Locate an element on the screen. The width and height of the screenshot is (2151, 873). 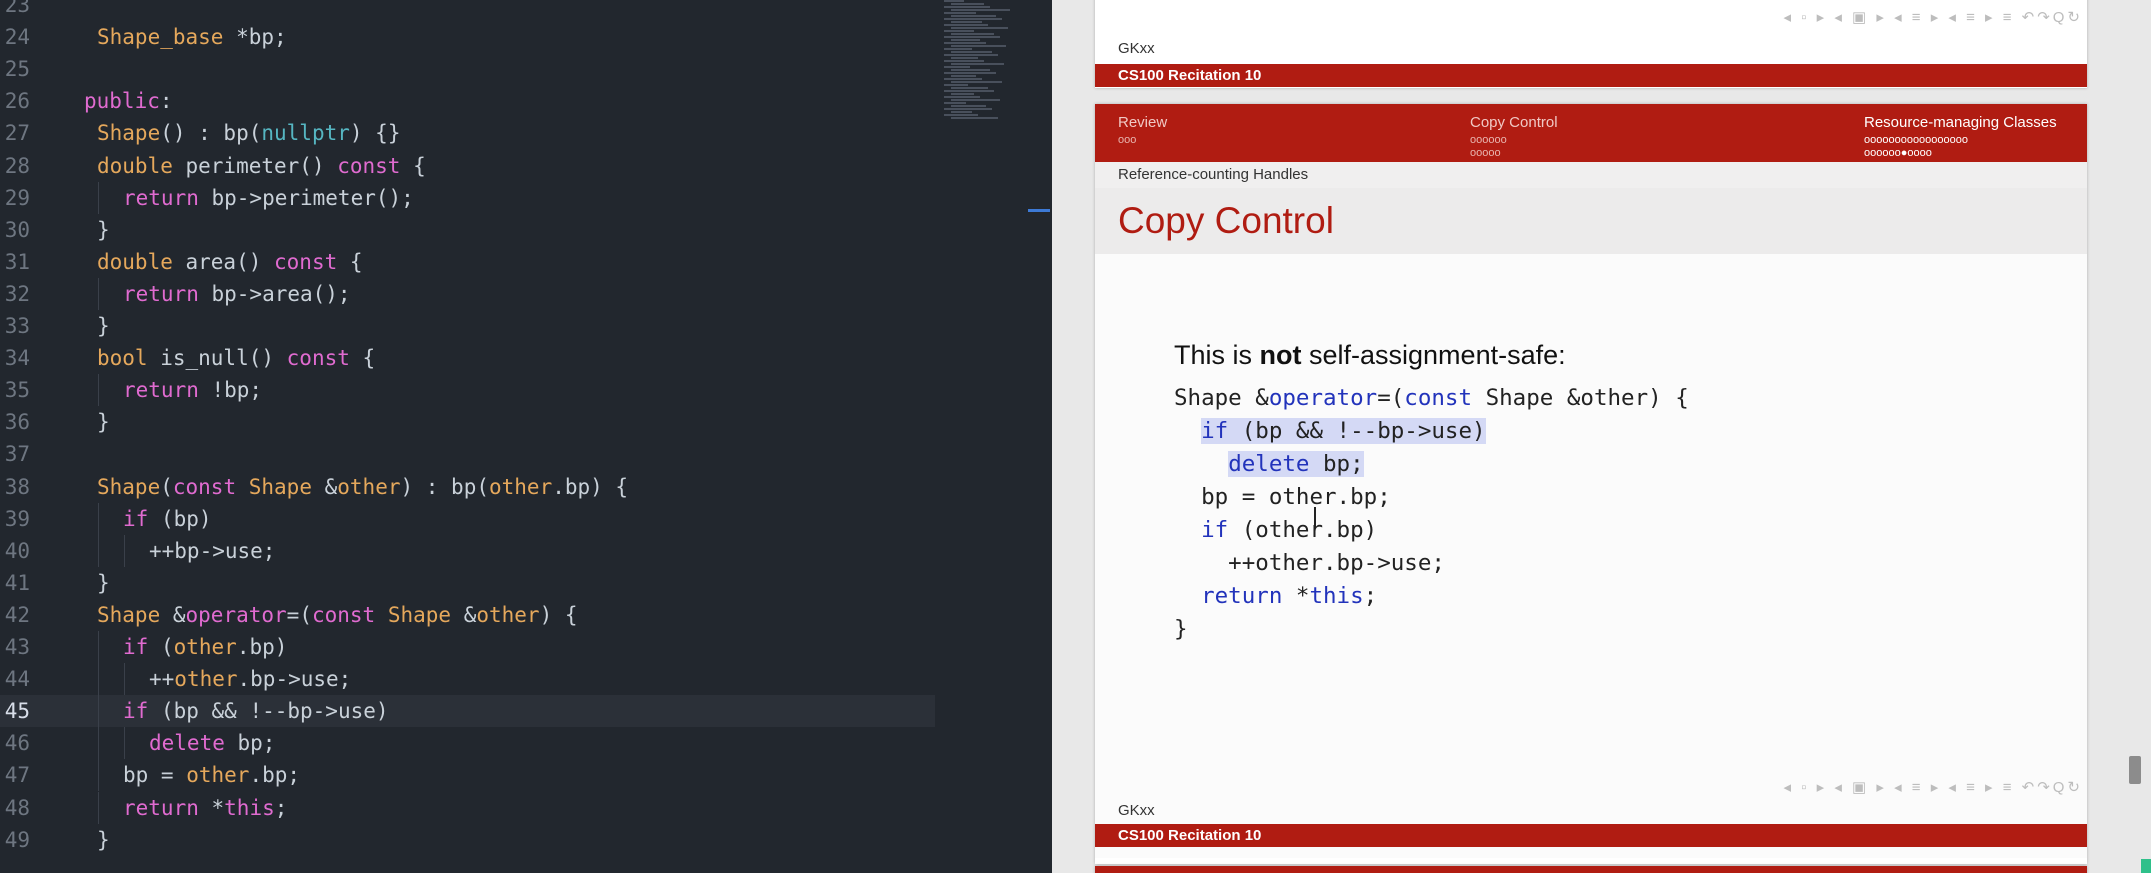
editor-line: 43 if (other.bp) is located at coordinates (467, 647).